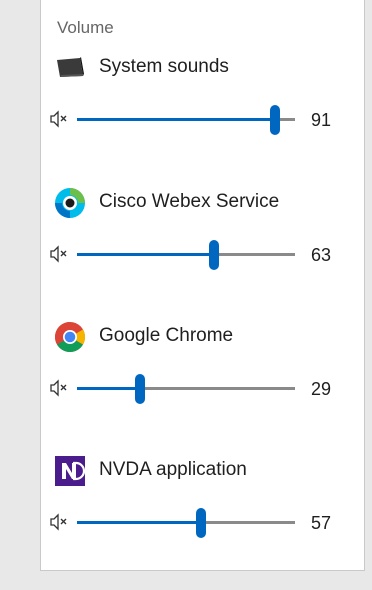  I want to click on volume-value: 57, so click(321, 523).